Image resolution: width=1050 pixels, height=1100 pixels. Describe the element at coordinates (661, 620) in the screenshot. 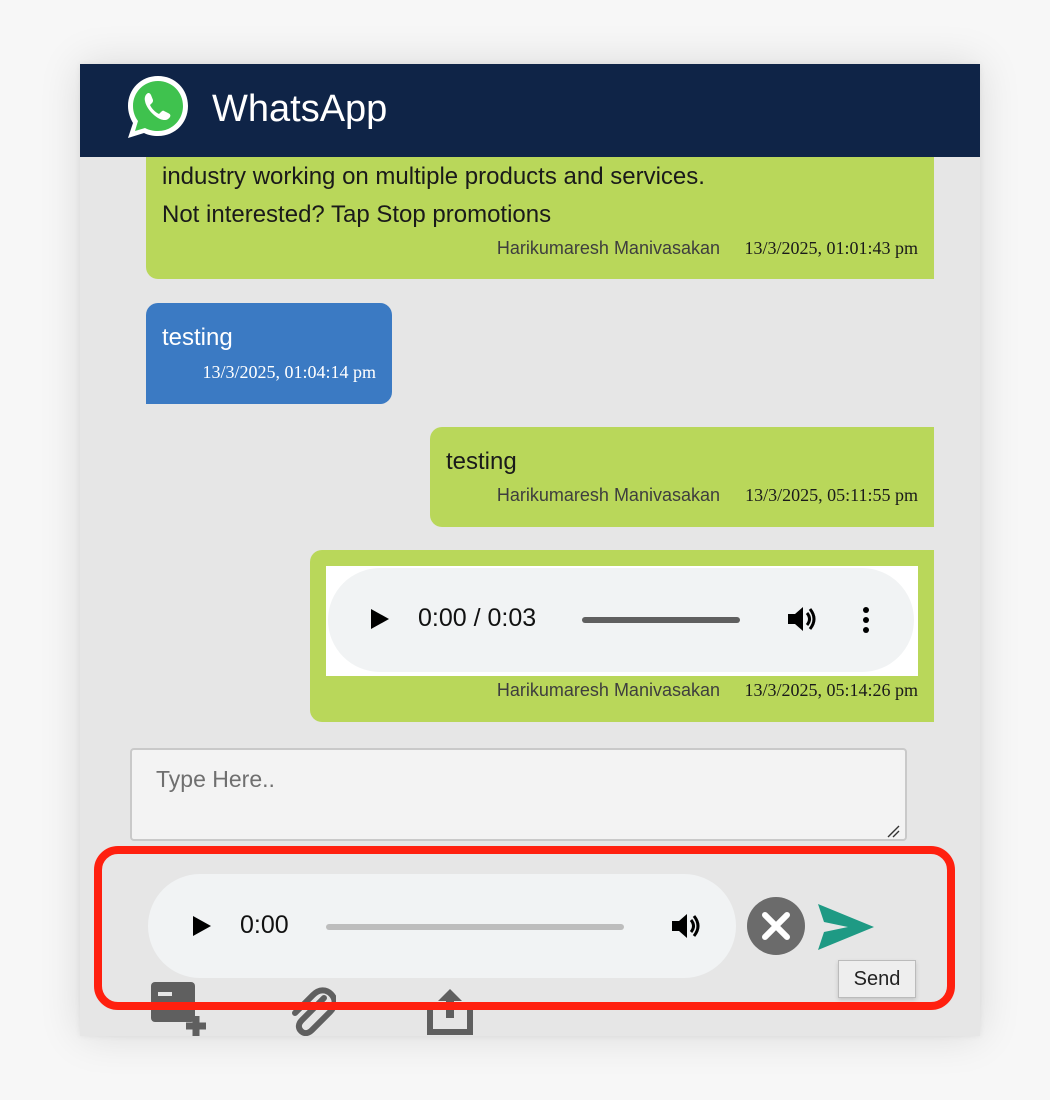

I see `audio-seek-bar` at that location.